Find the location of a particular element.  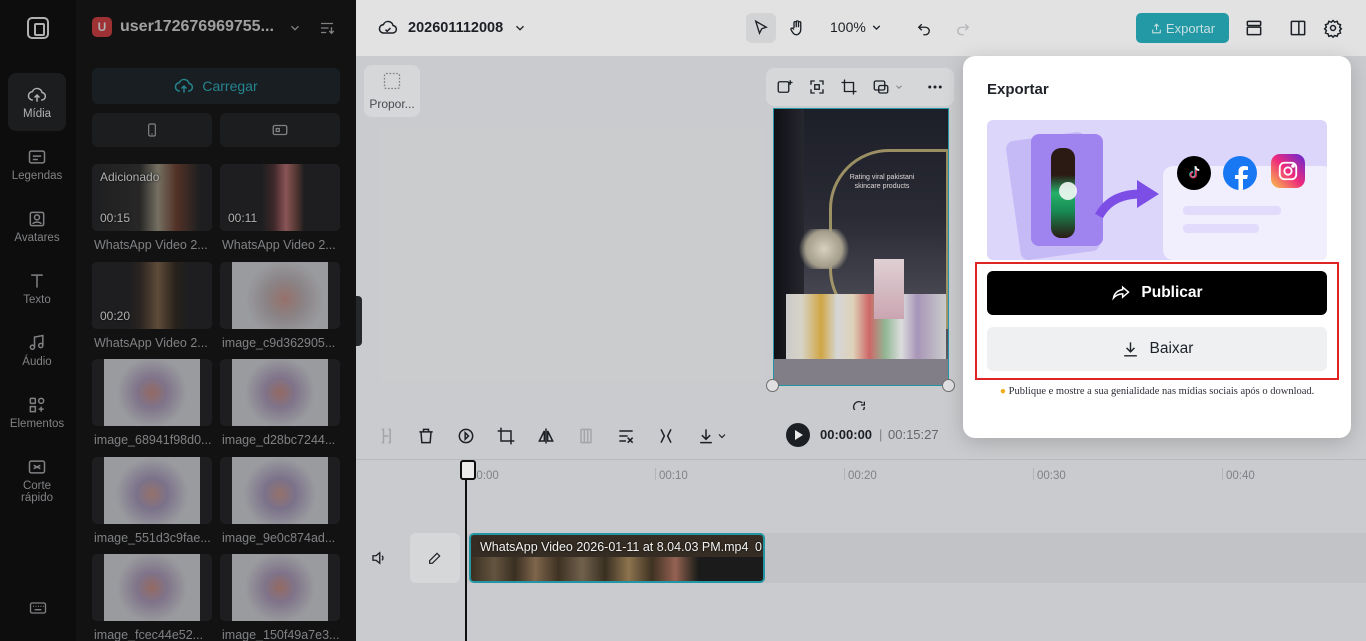

project-name: 202601112008 is located at coordinates (456, 28).